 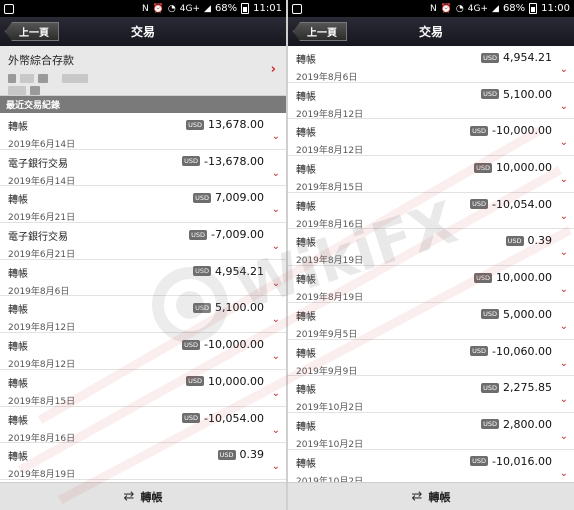 I want to click on transaction-row: 轉帳2019年10月2日USD-10,016.00⌄, so click(x=431, y=468).